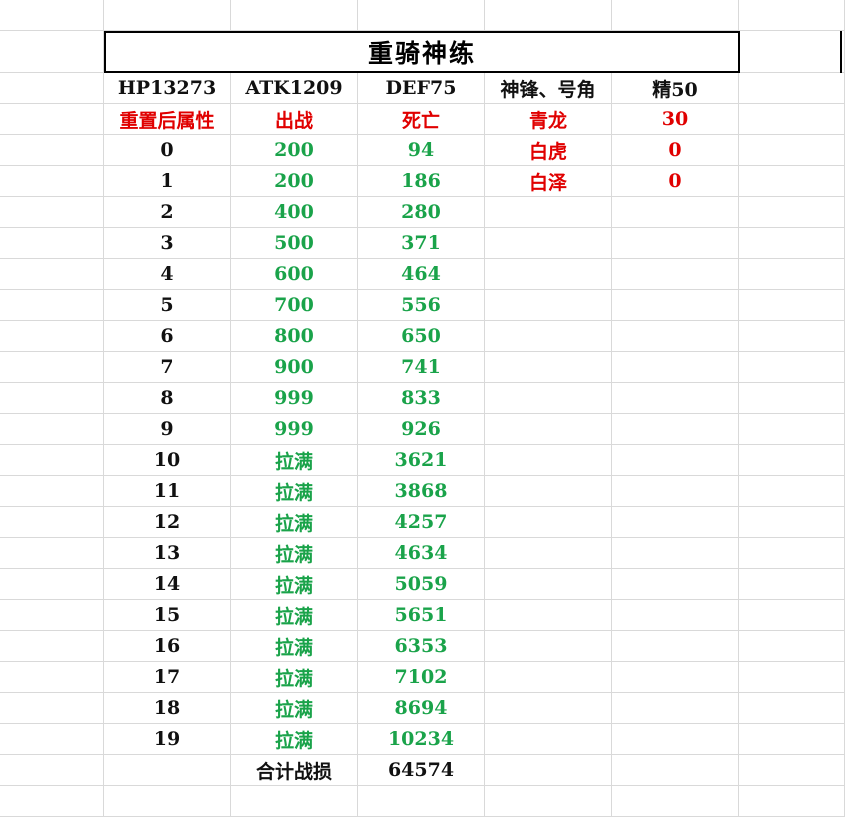  What do you see at coordinates (421, 274) in the screenshot?
I see `death-cell: 464` at bounding box center [421, 274].